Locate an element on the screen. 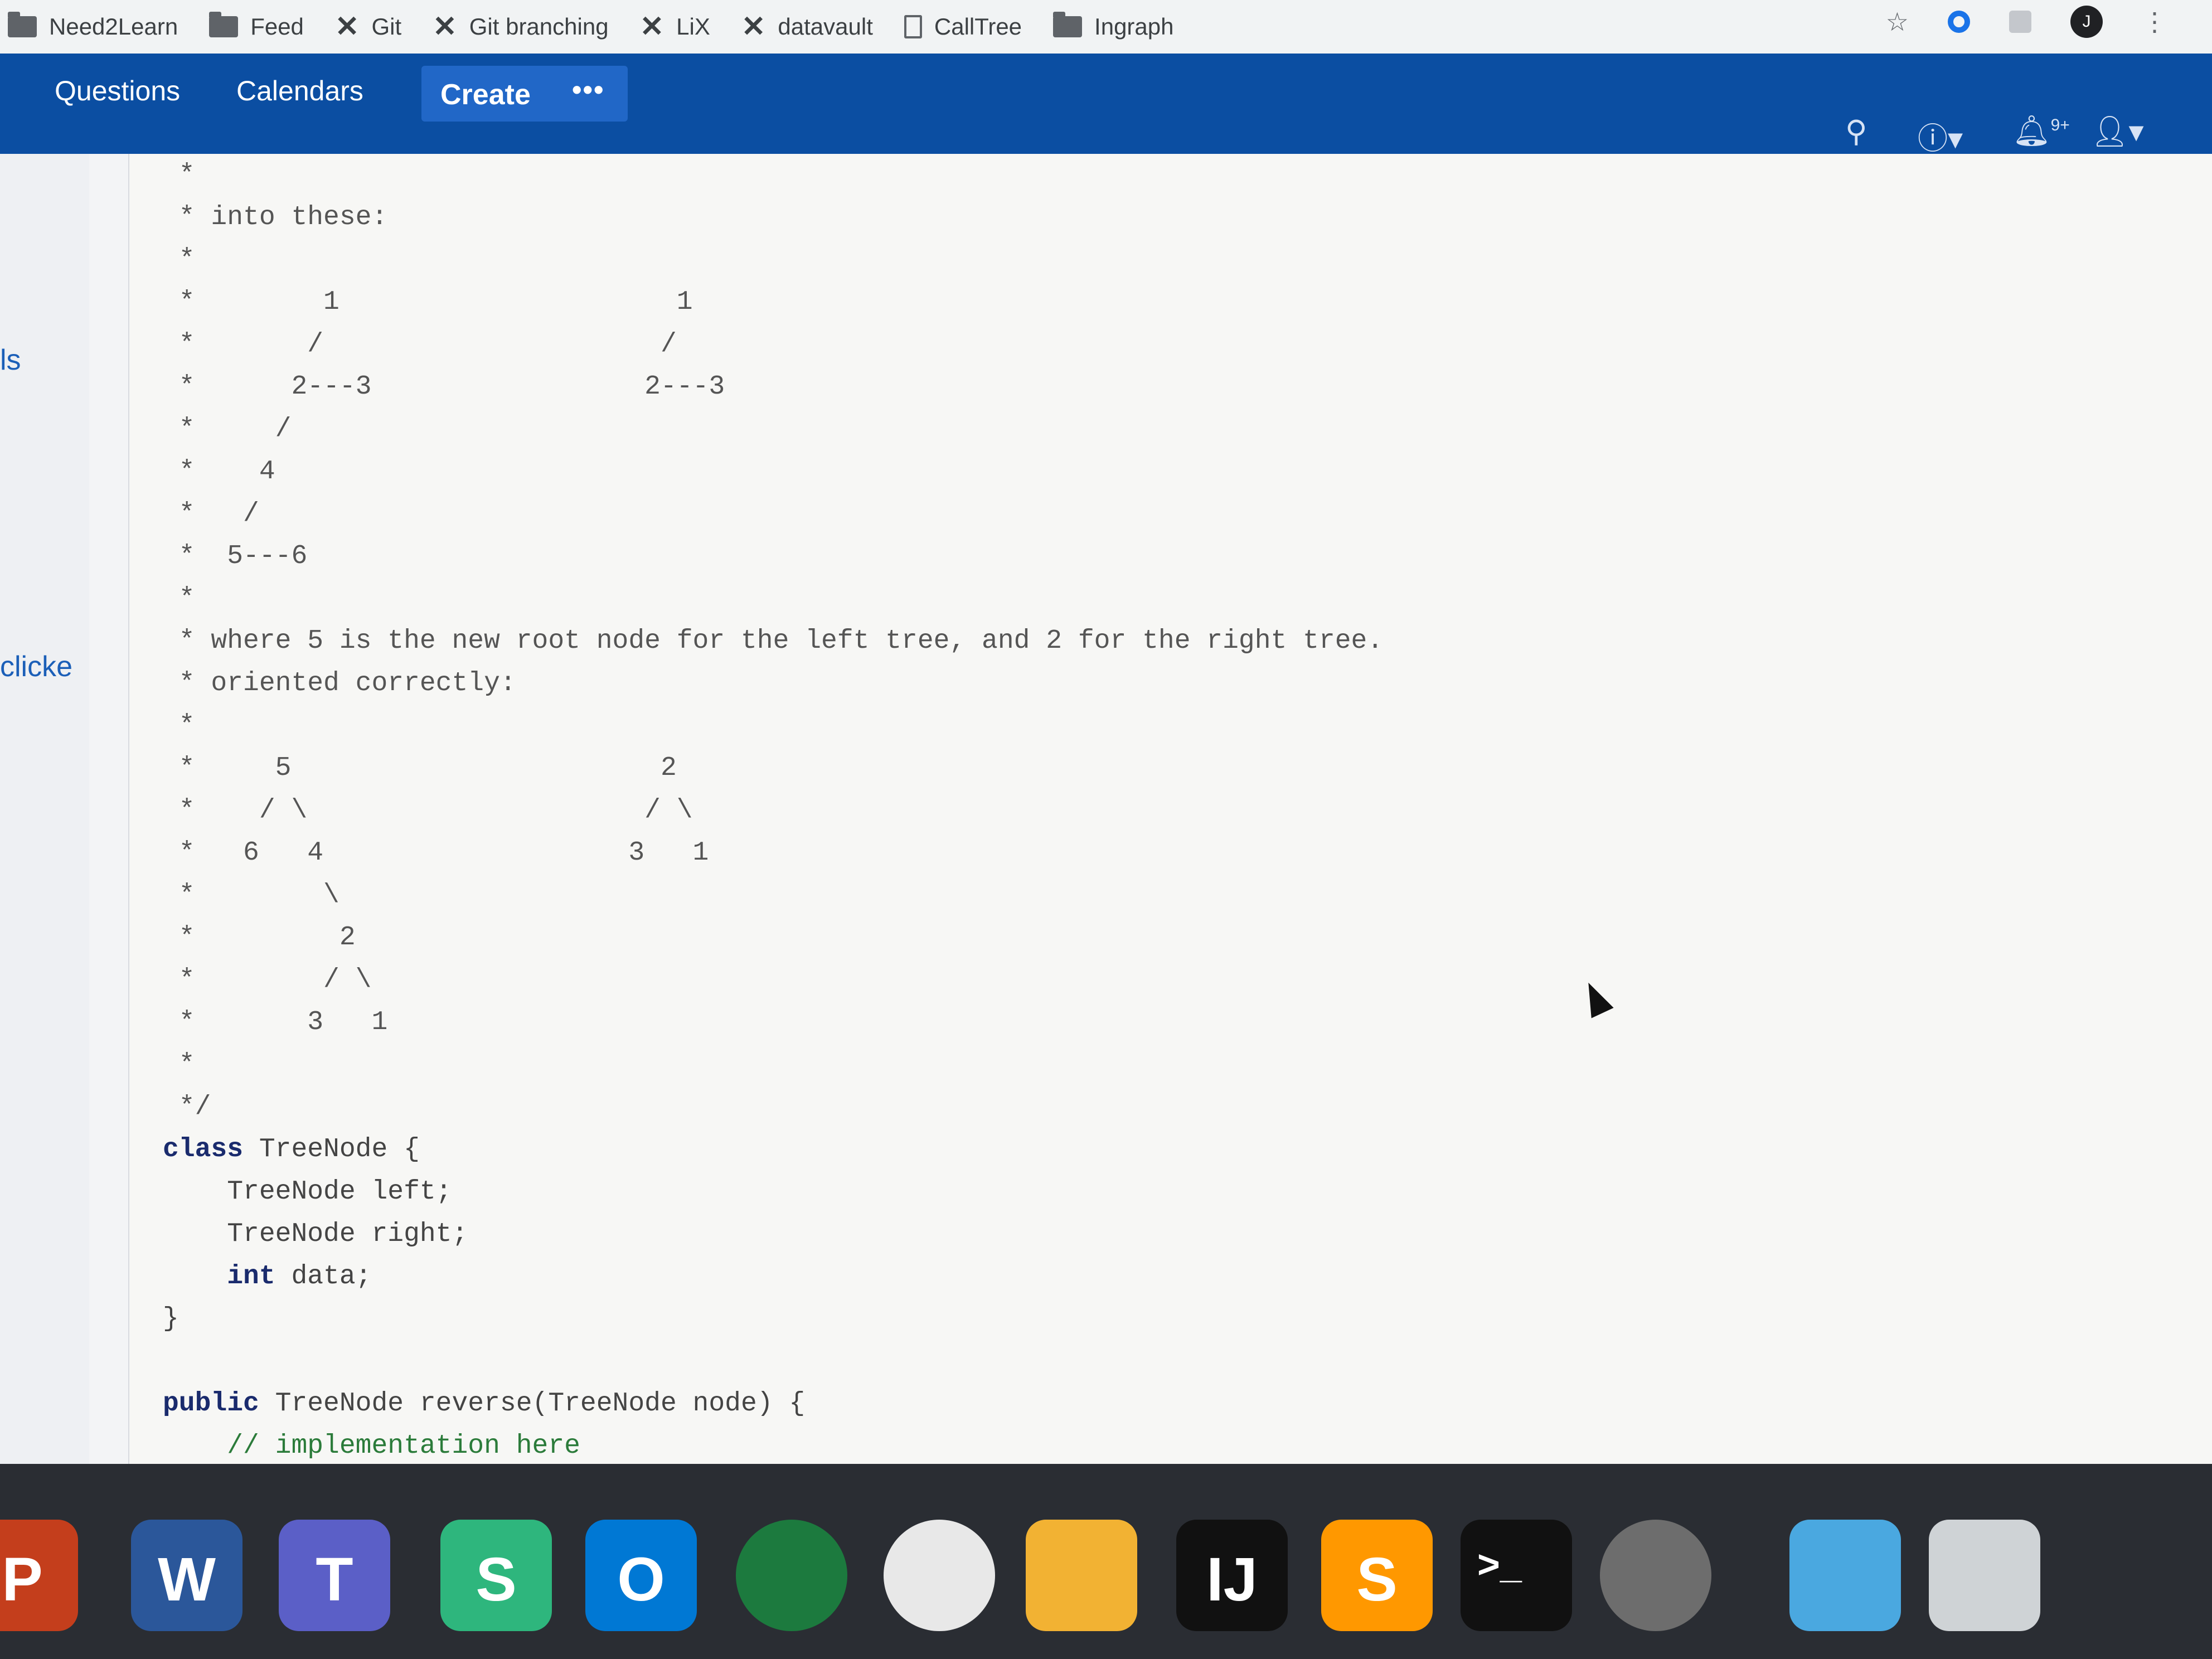 This screenshot has width=2212, height=1659. code-line: * 2---3 2---3 is located at coordinates (444, 387).